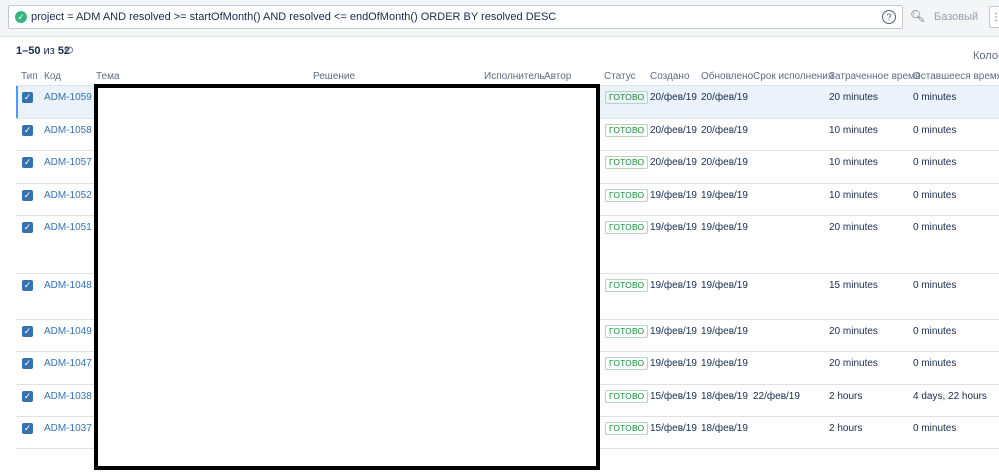 This screenshot has width=999, height=475. Describe the element at coordinates (956, 76) in the screenshot. I see `header-remaining: Оставшееся время` at that location.